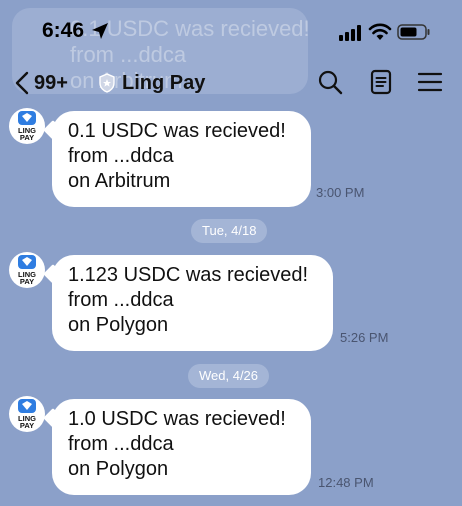 The height and width of the screenshot is (506, 462). I want to click on message-line-1: 1.123 USDC was recieved!, so click(188, 275).